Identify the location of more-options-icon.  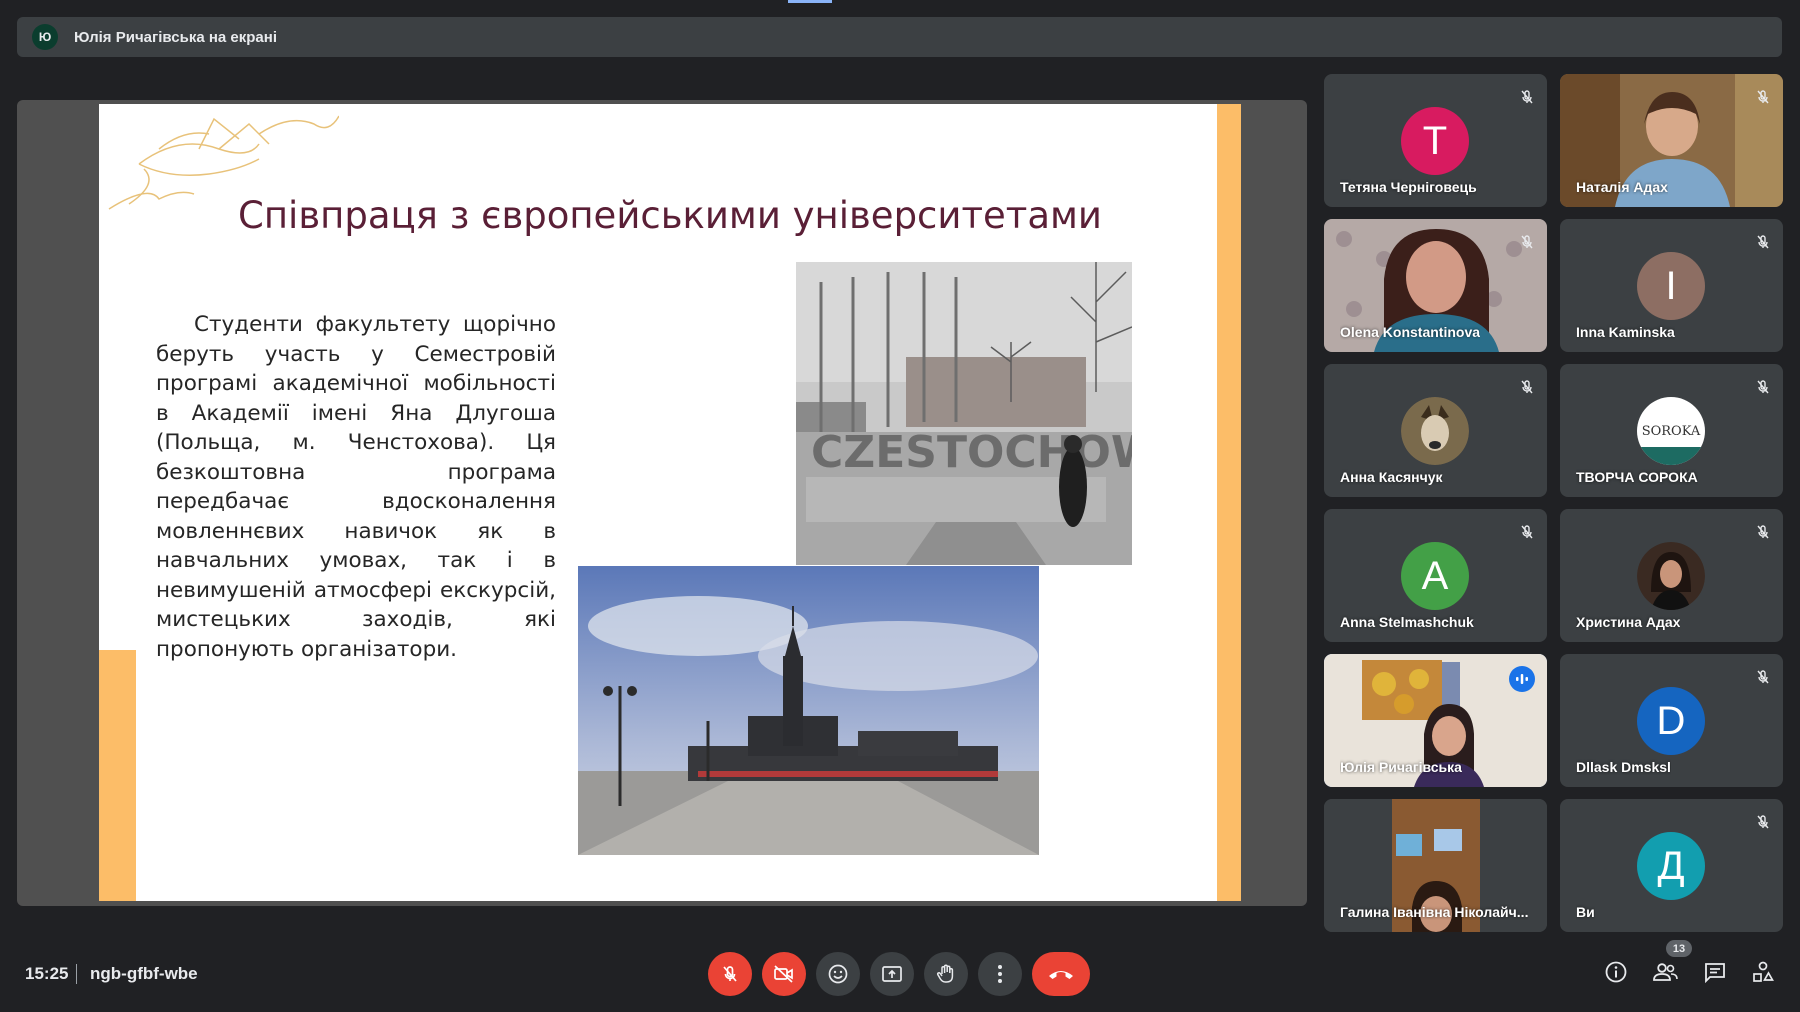
(1000, 974).